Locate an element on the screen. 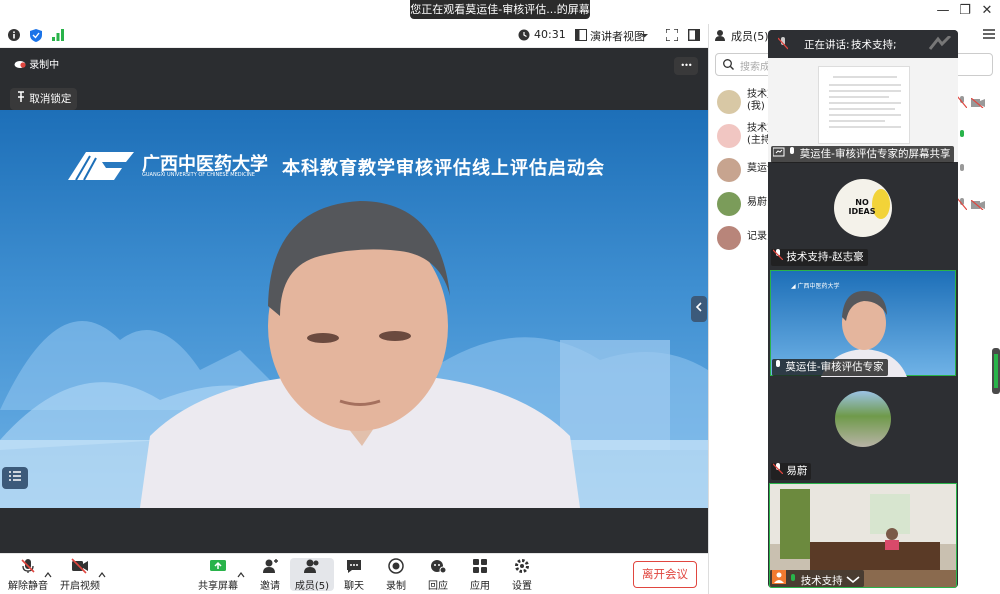 Image resolution: width=1000 pixels, height=594 pixels. list-view-button is located at coordinates (15, 478).